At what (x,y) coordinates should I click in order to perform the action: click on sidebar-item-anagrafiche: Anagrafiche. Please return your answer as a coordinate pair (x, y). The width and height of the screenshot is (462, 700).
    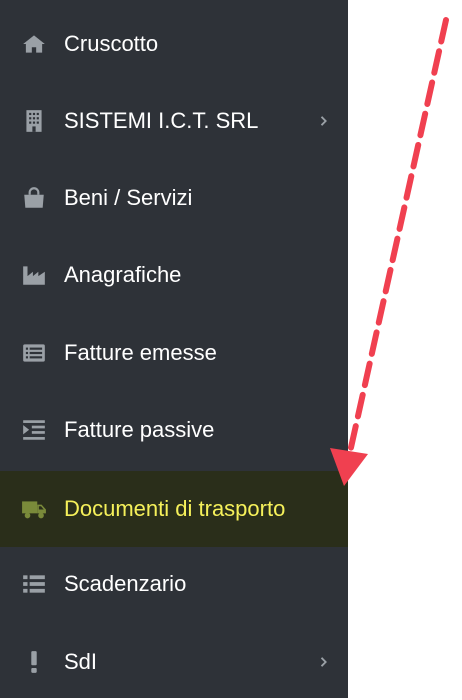
    Looking at the image, I should click on (174, 275).